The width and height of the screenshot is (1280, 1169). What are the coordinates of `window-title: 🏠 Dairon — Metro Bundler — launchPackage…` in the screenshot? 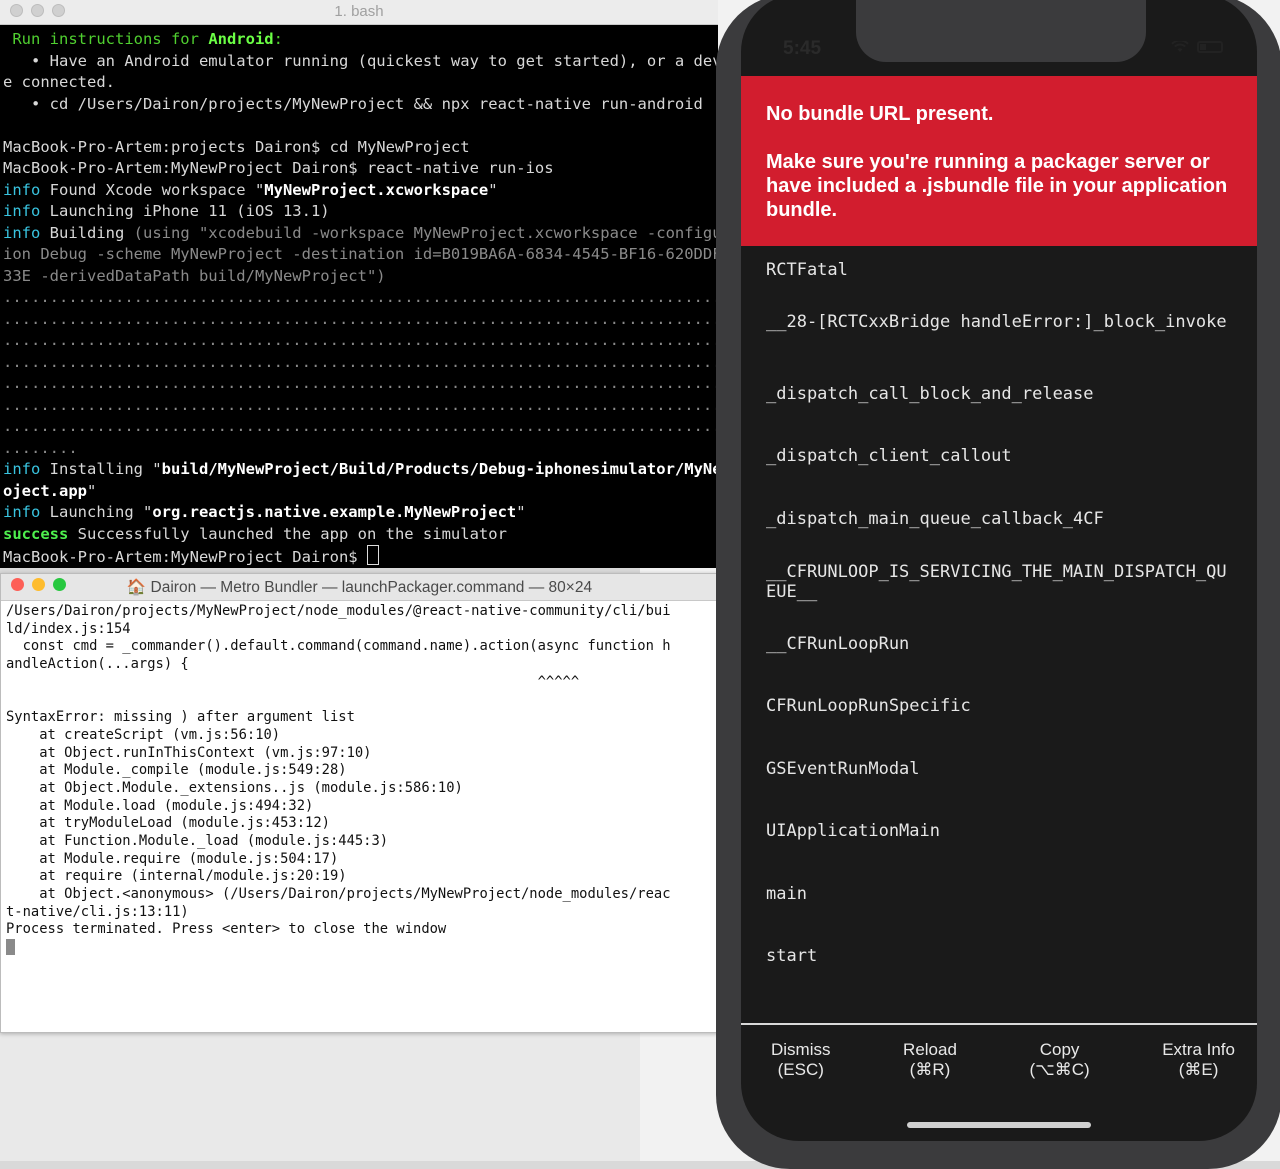 It's located at (359, 587).